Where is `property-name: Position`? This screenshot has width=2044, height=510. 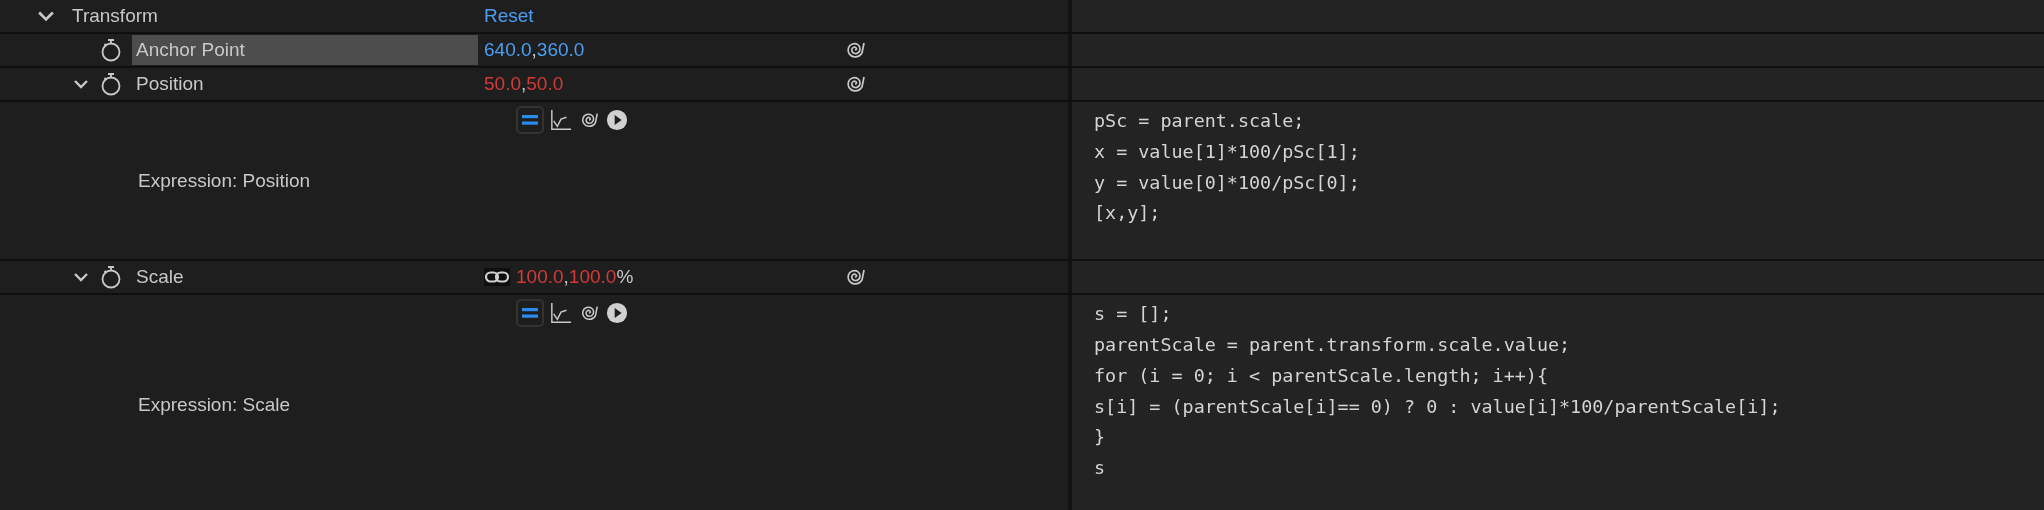 property-name: Position is located at coordinates (305, 84).